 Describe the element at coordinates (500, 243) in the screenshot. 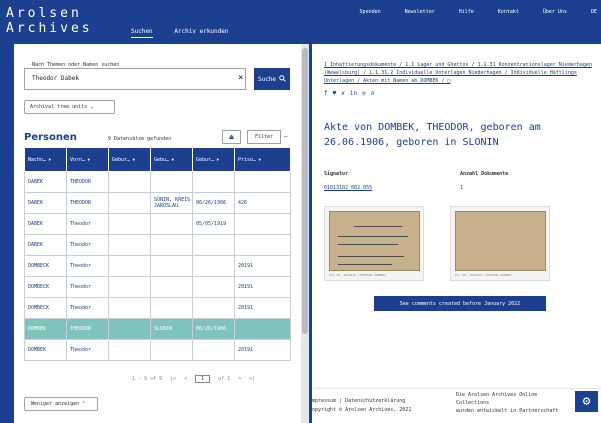

I see `document-card-2: Doc-ID: 2044416 (THEODOR DOMBEK)` at that location.